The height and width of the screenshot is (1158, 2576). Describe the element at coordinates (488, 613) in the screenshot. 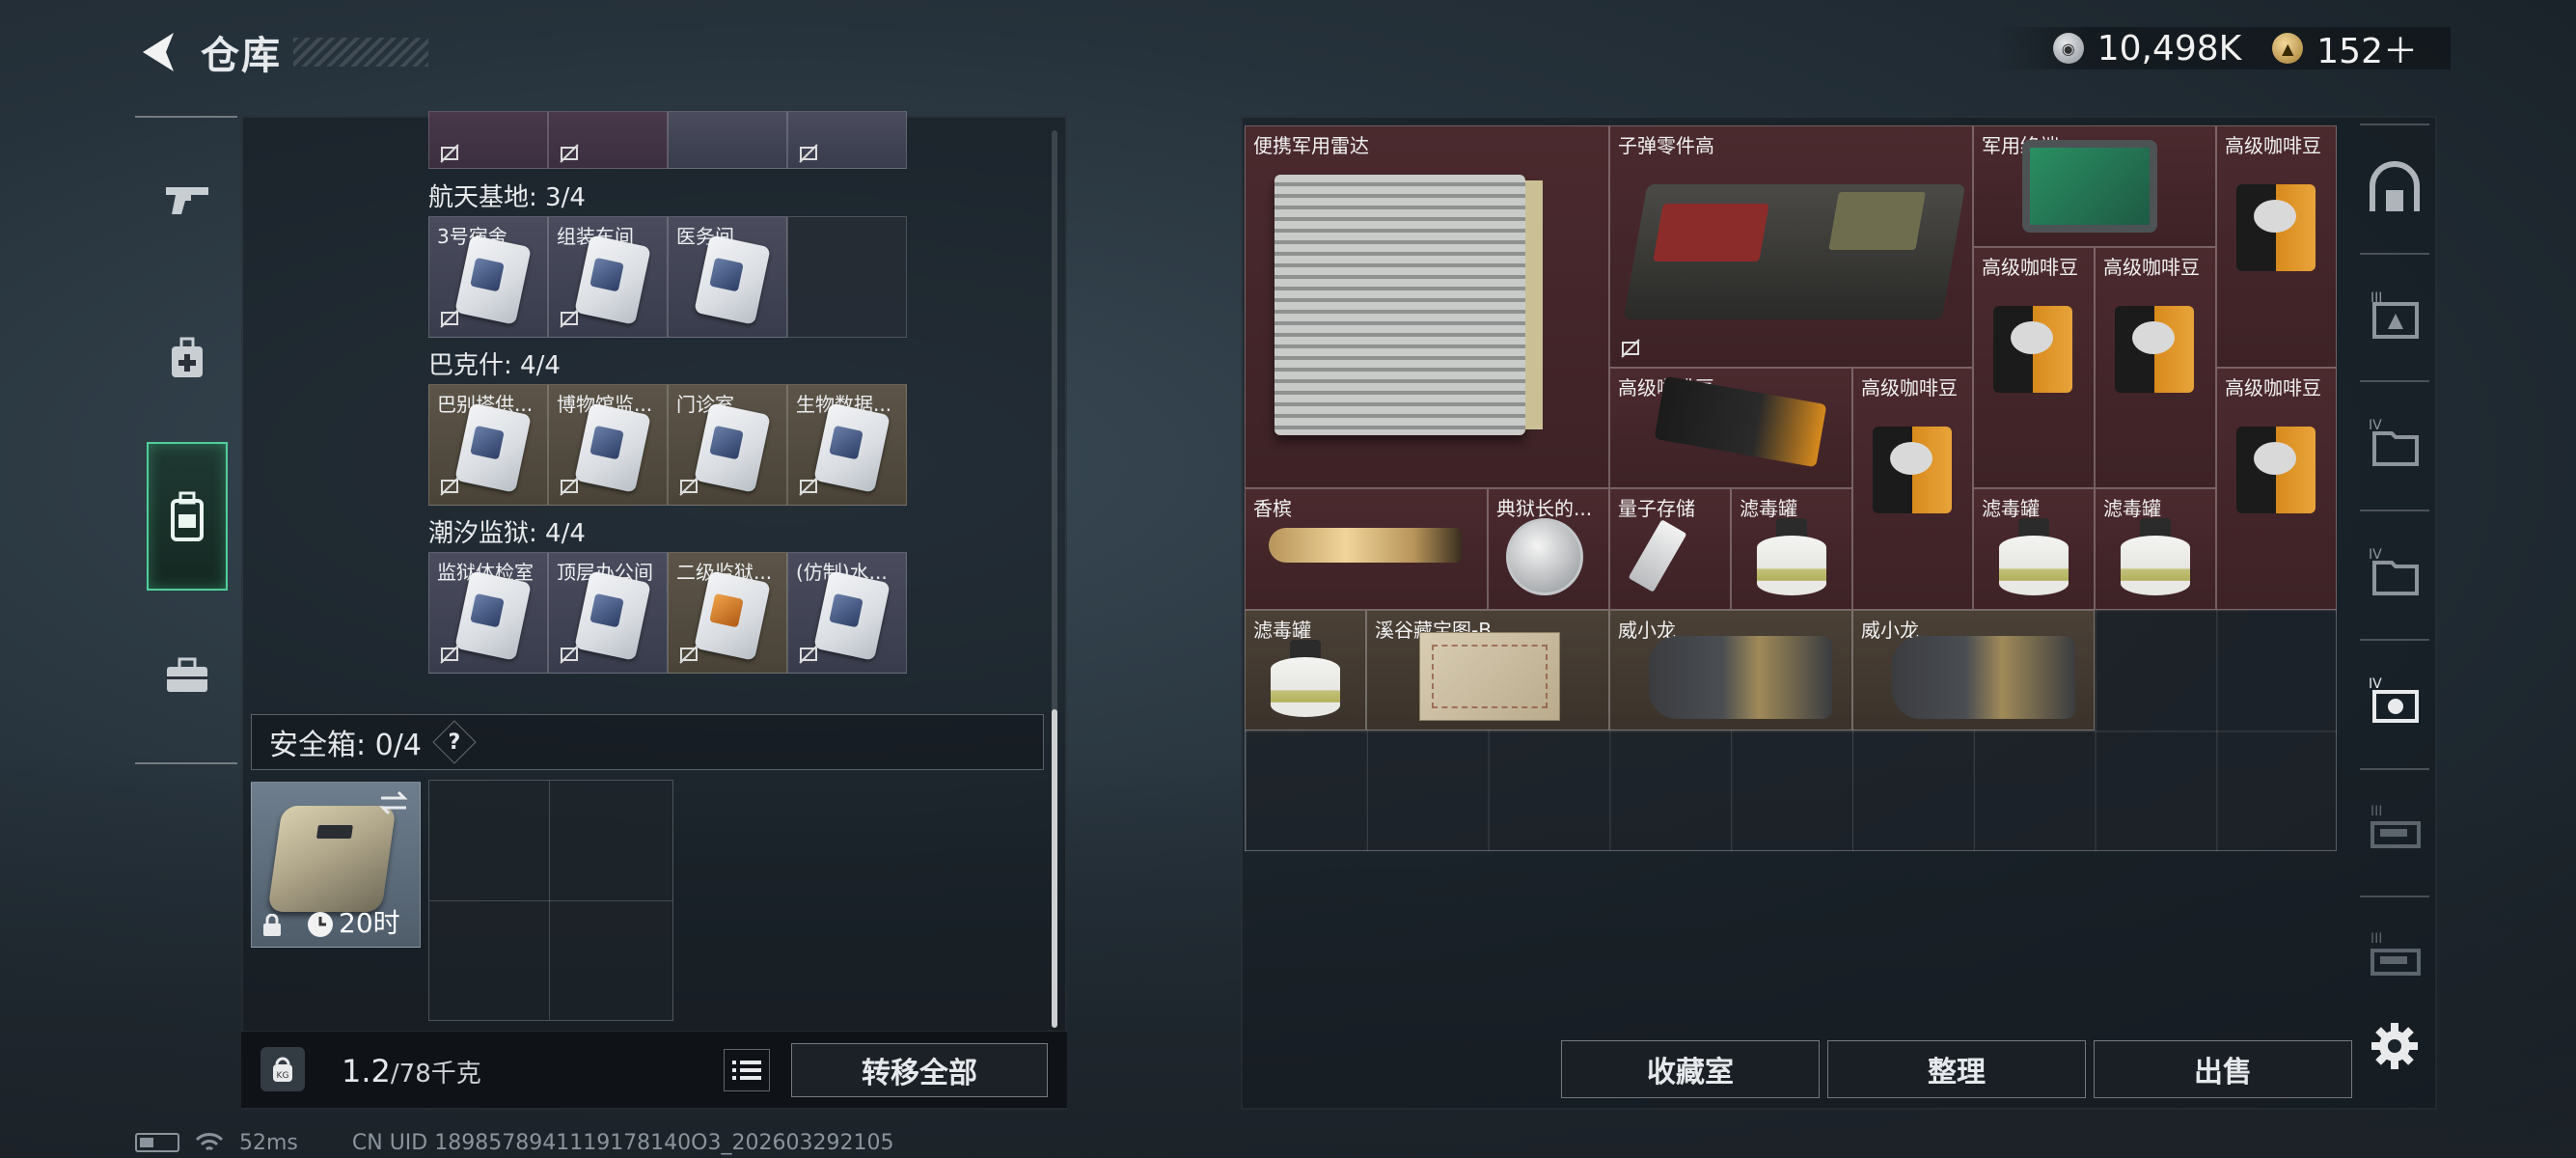

I see `key-slot: 监狱体检室` at that location.